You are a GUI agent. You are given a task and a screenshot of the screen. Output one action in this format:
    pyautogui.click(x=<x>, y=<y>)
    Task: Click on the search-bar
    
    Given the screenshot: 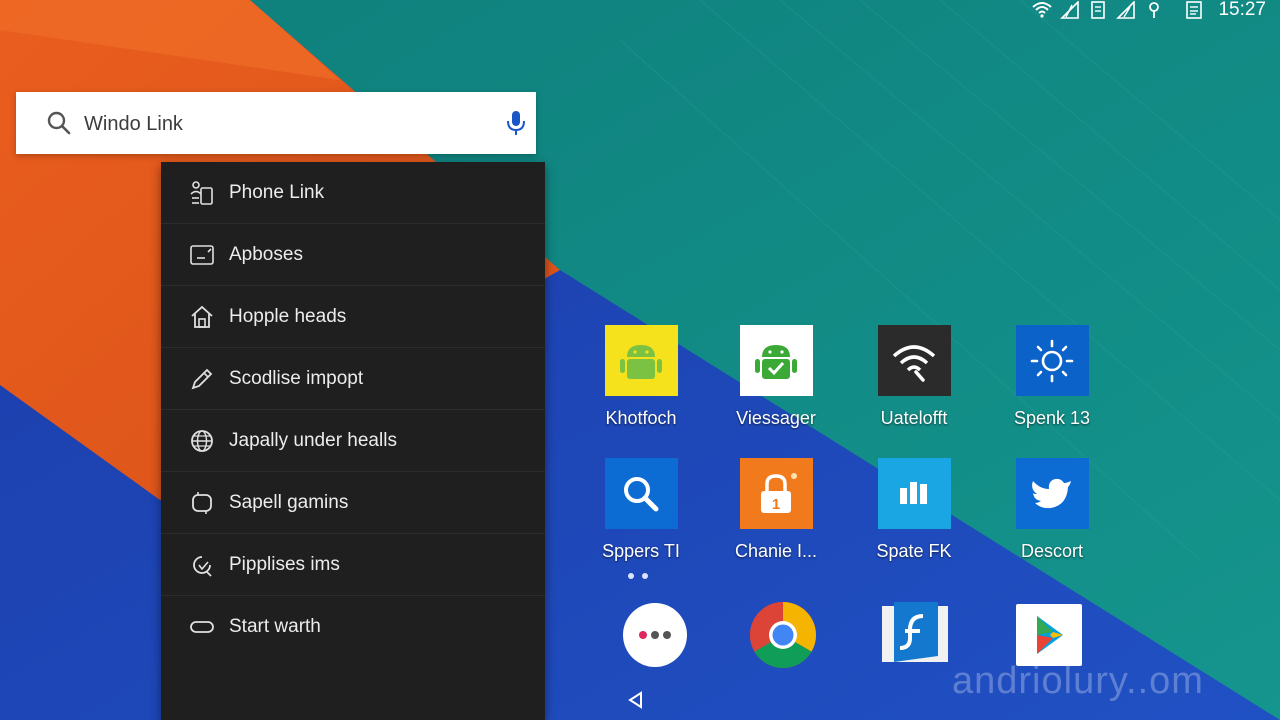 What is the action you would take?
    pyautogui.click(x=276, y=123)
    